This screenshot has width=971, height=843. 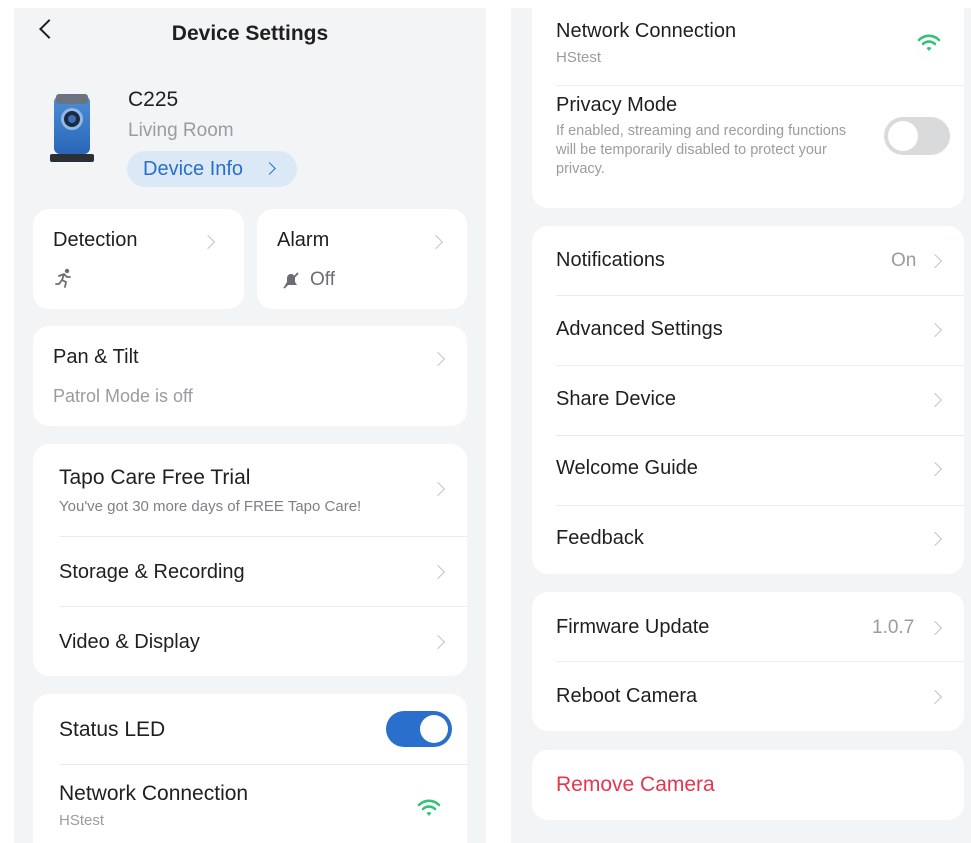 What do you see at coordinates (627, 696) in the screenshot?
I see `reboot-camera-label: Reboot Camera` at bounding box center [627, 696].